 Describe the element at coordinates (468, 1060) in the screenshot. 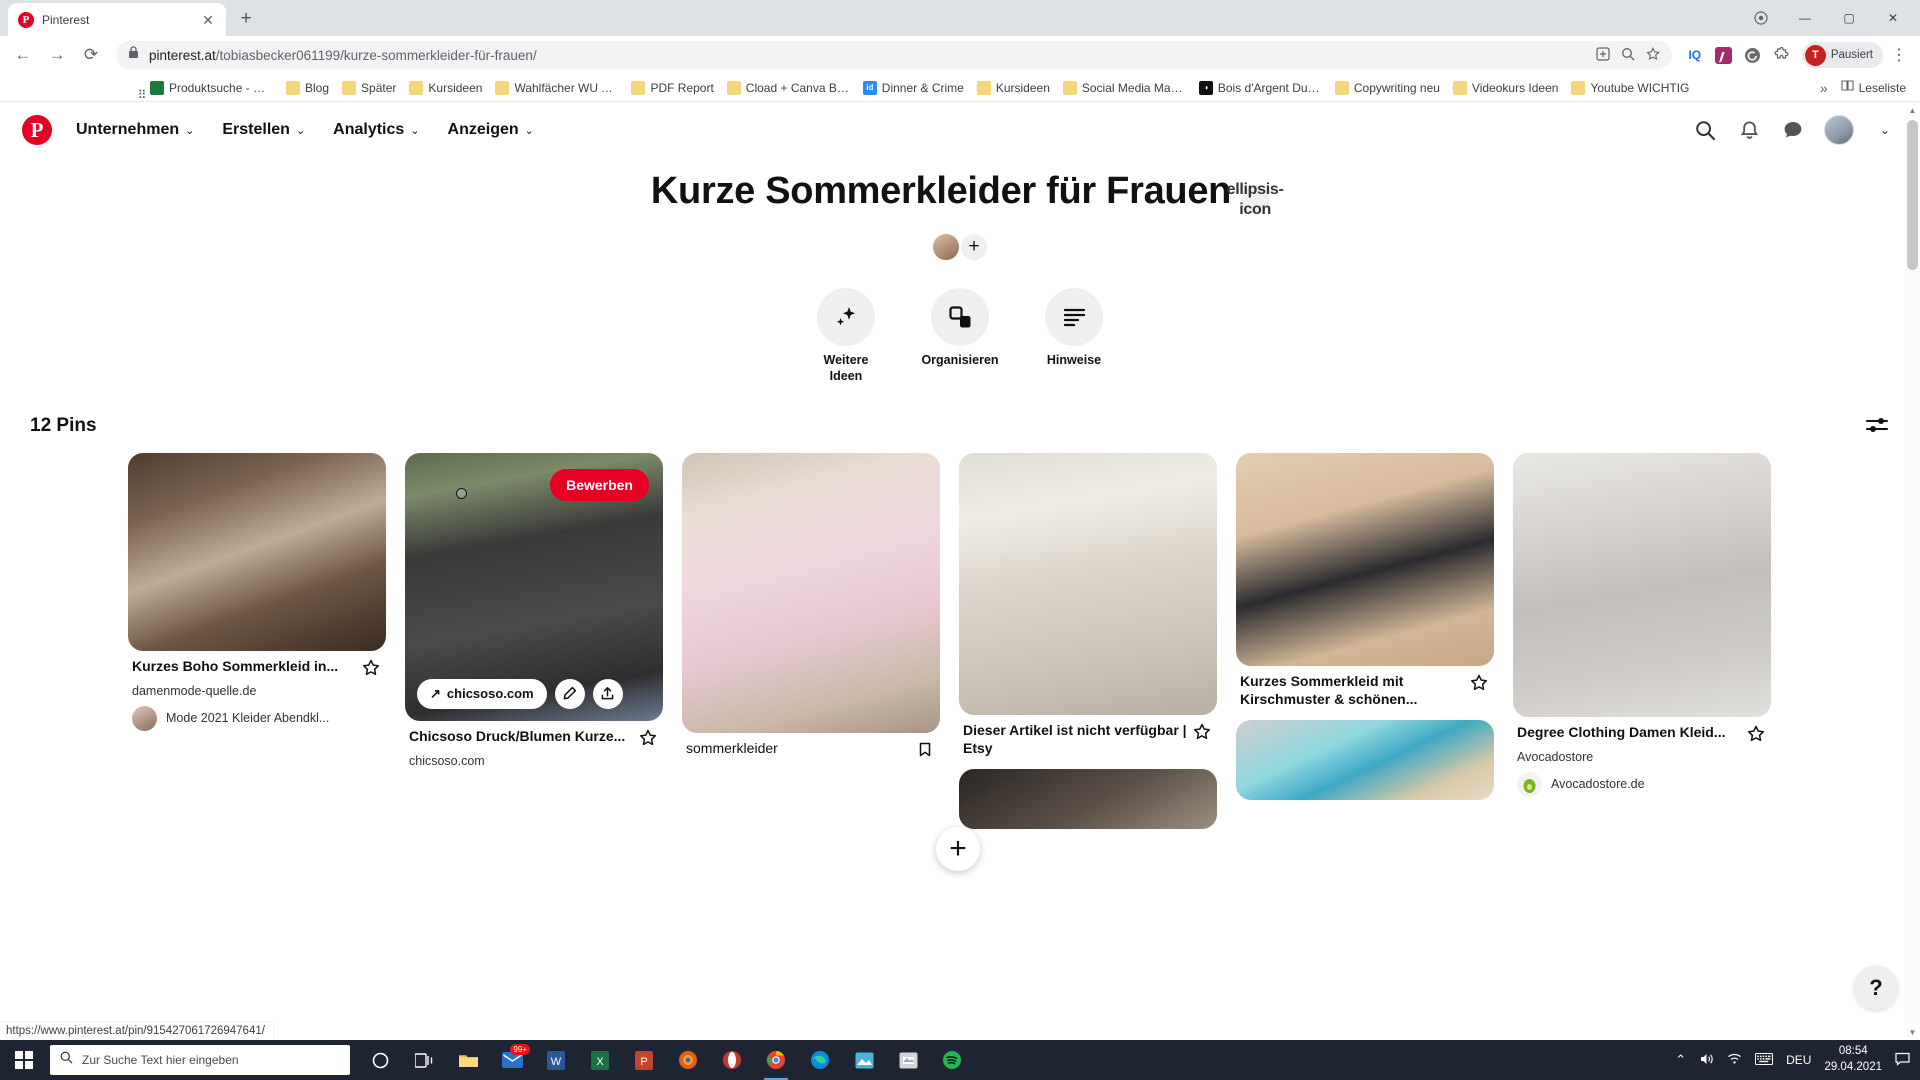

I see `taskbar-file-explorer-icon` at that location.